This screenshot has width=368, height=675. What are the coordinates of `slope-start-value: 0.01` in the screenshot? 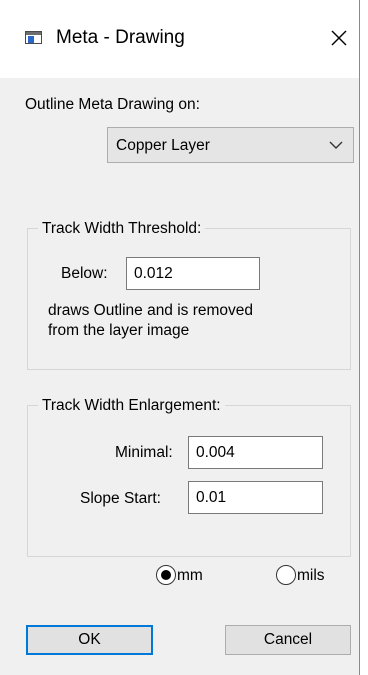 It's located at (211, 497).